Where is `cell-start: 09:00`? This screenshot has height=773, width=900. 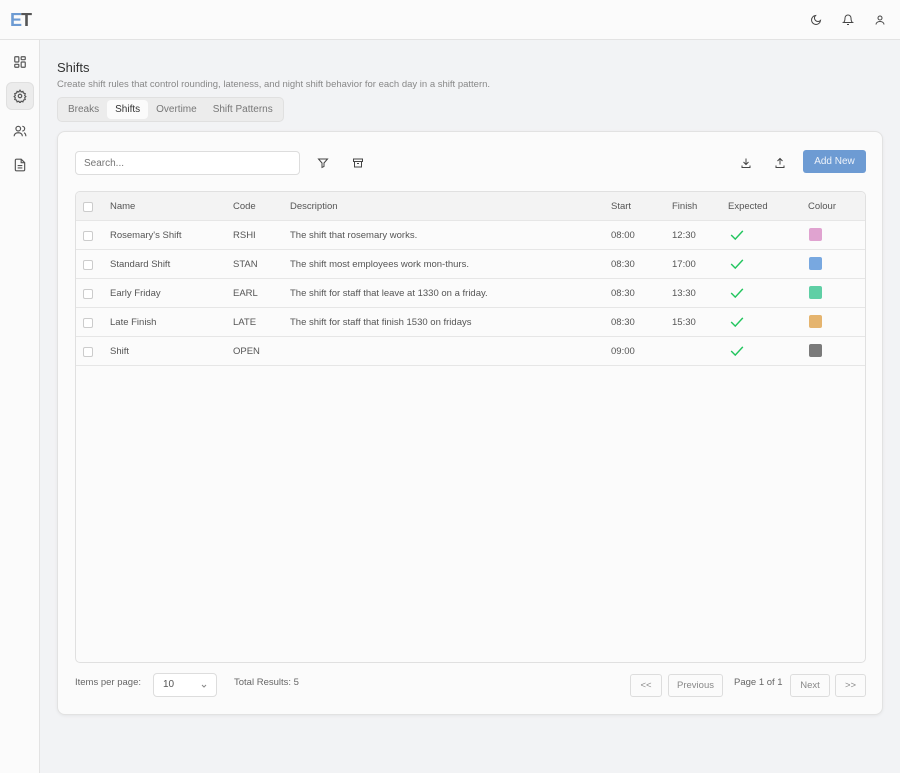
cell-start: 09:00 is located at coordinates (623, 351).